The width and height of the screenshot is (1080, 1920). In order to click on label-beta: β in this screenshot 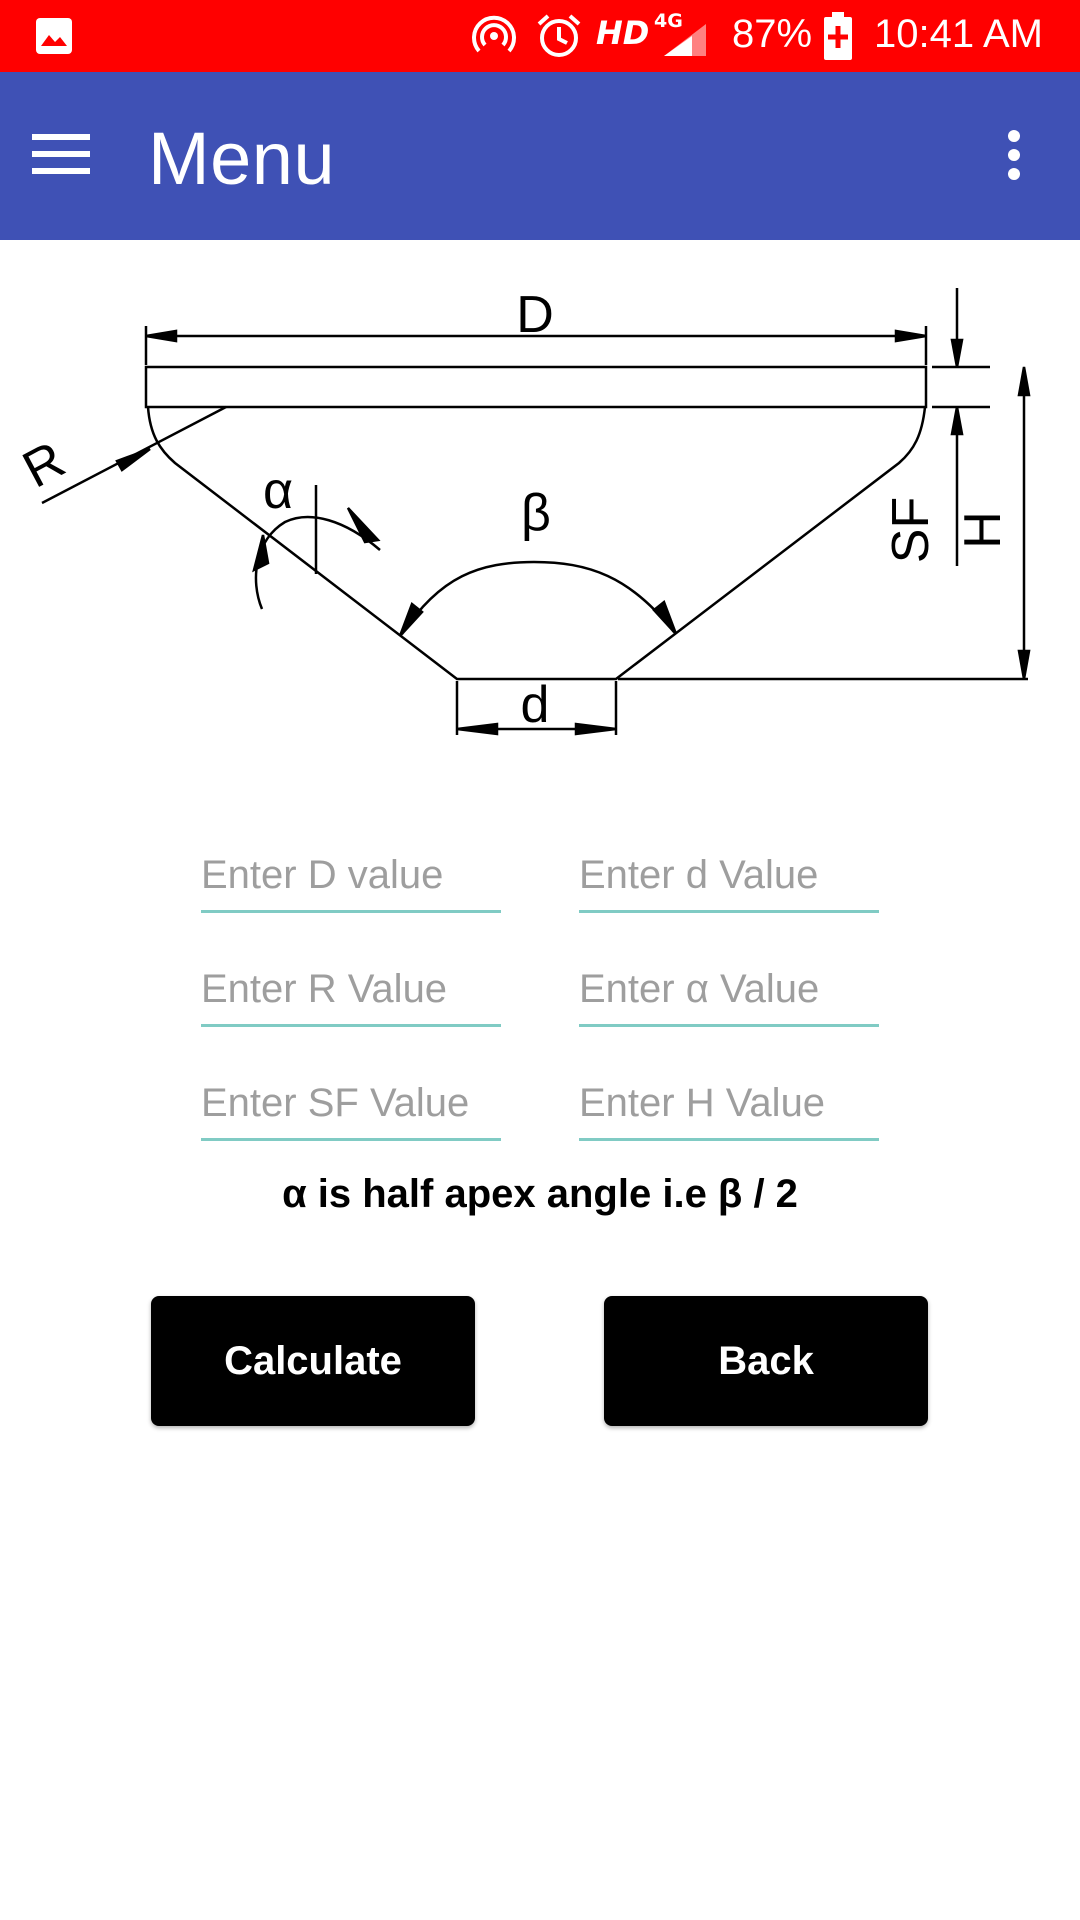, I will do `click(536, 513)`.